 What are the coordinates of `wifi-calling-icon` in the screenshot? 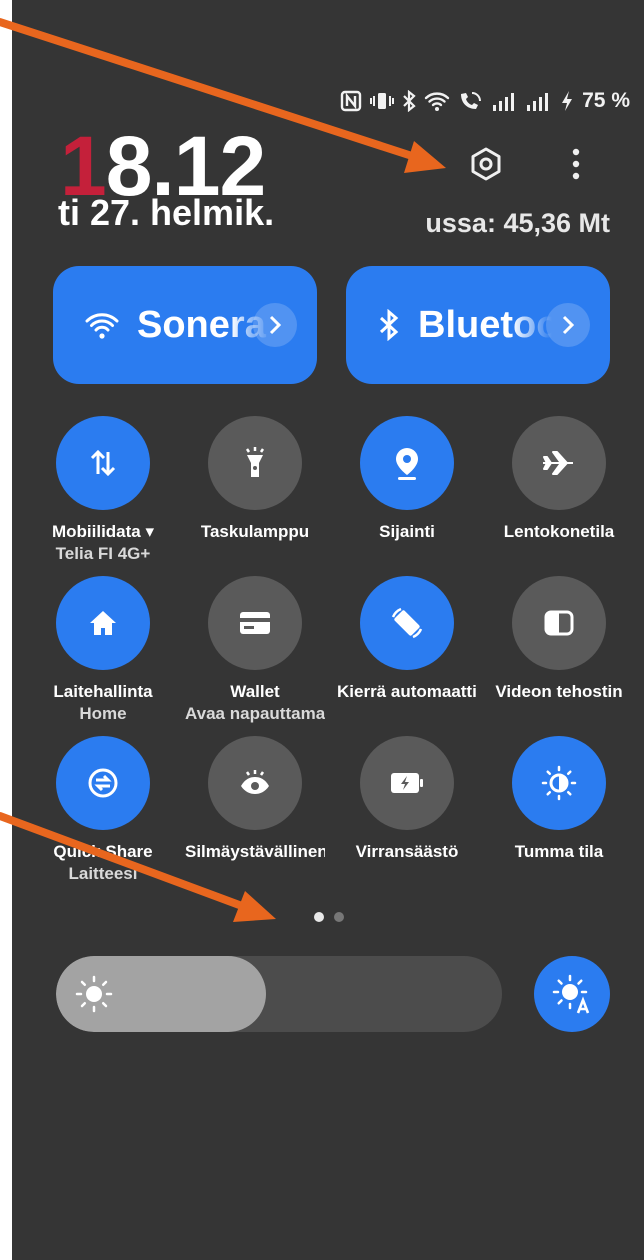 It's located at (471, 101).